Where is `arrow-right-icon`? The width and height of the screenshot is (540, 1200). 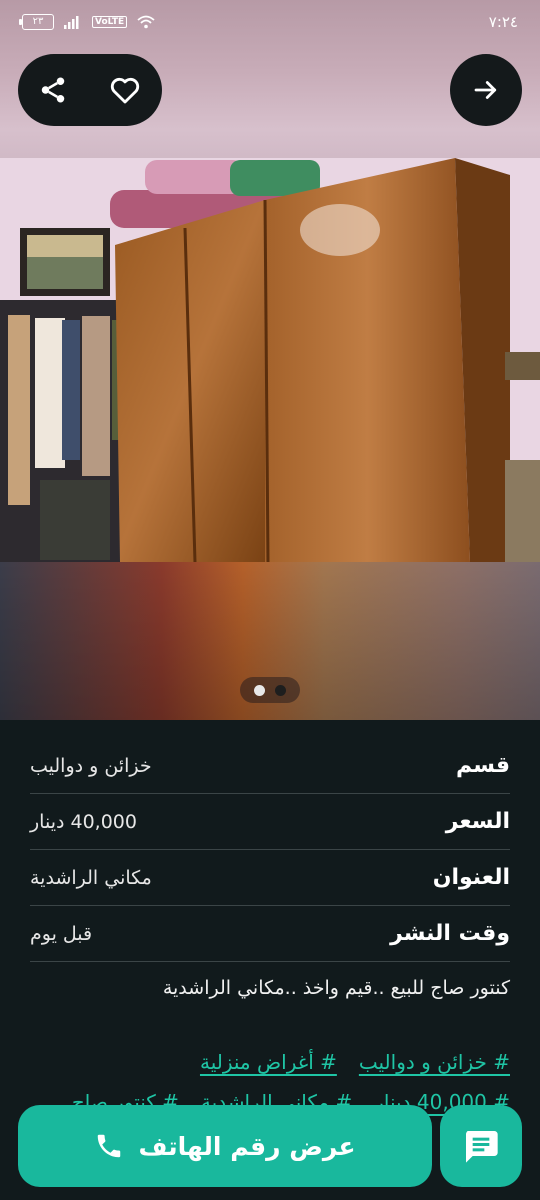 arrow-right-icon is located at coordinates (485, 90).